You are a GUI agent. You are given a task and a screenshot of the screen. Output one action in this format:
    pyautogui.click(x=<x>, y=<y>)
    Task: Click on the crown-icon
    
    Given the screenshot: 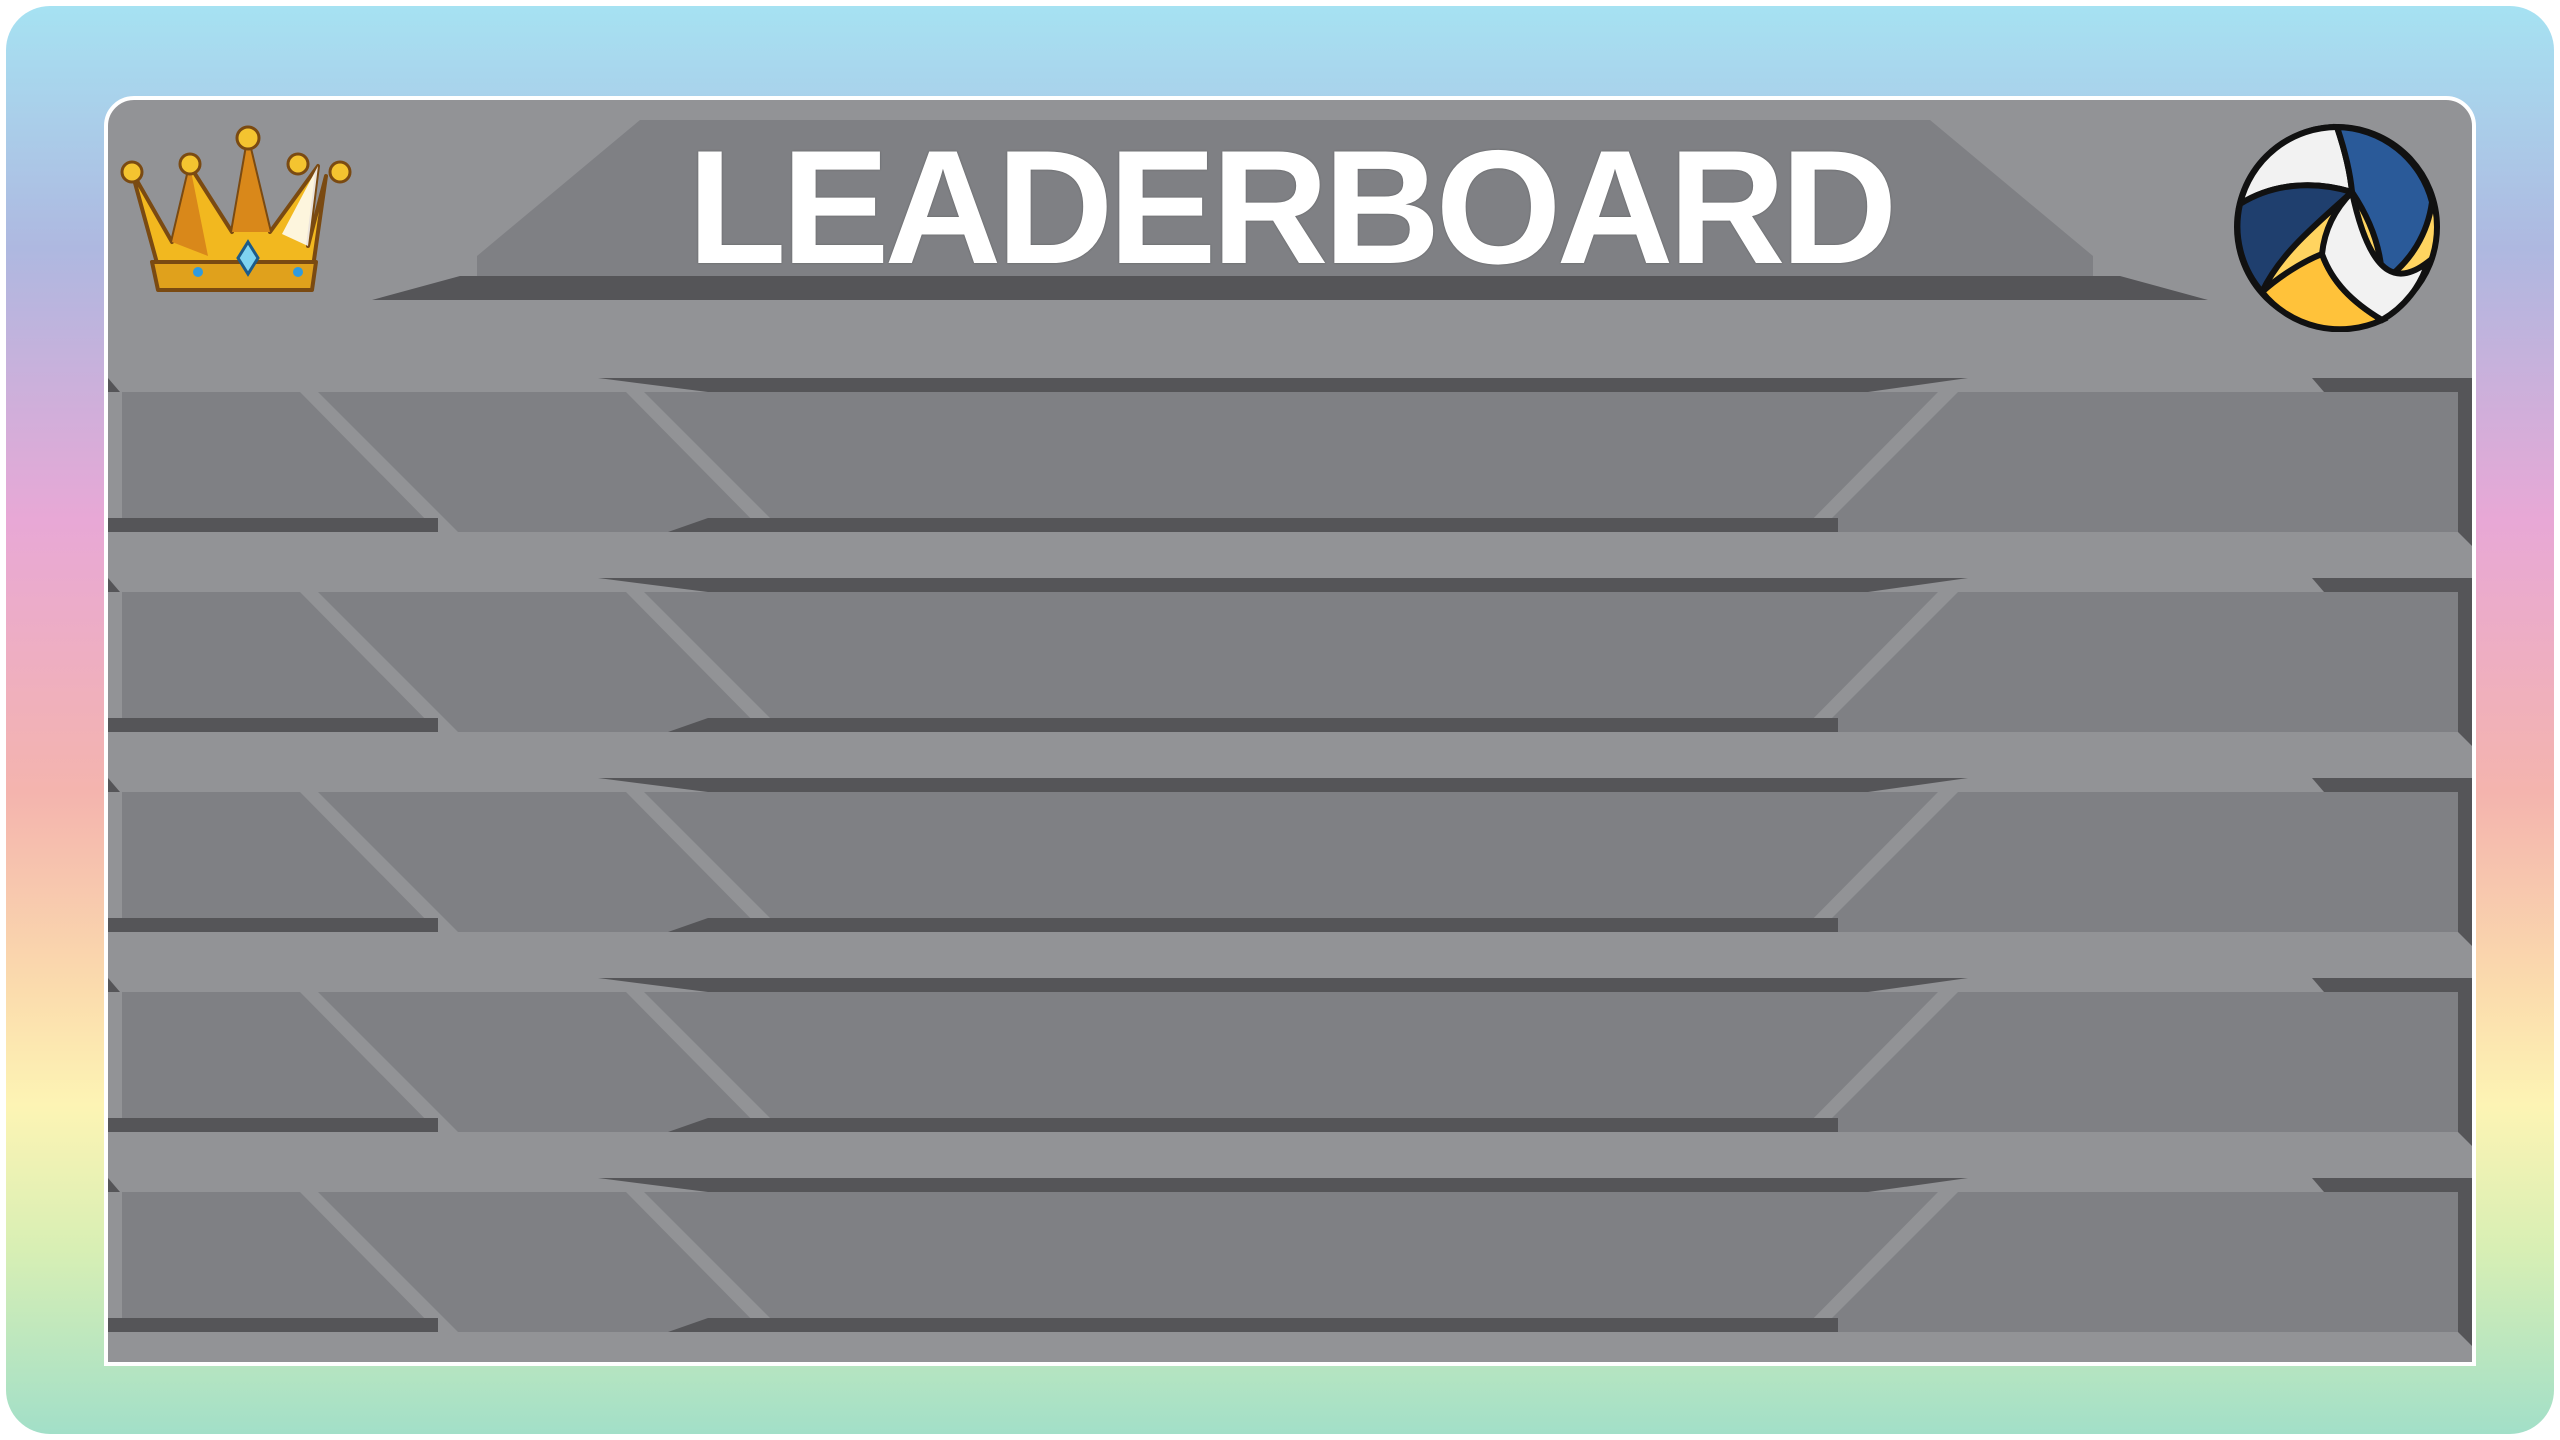 What is the action you would take?
    pyautogui.click(x=236, y=208)
    